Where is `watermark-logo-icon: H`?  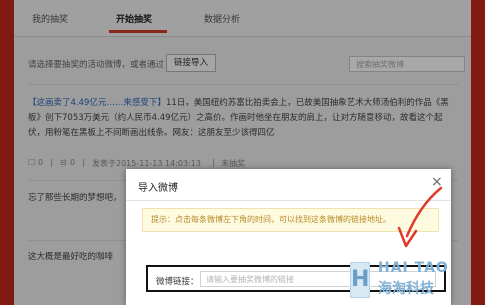
watermark-logo-icon: H is located at coordinates (360, 280).